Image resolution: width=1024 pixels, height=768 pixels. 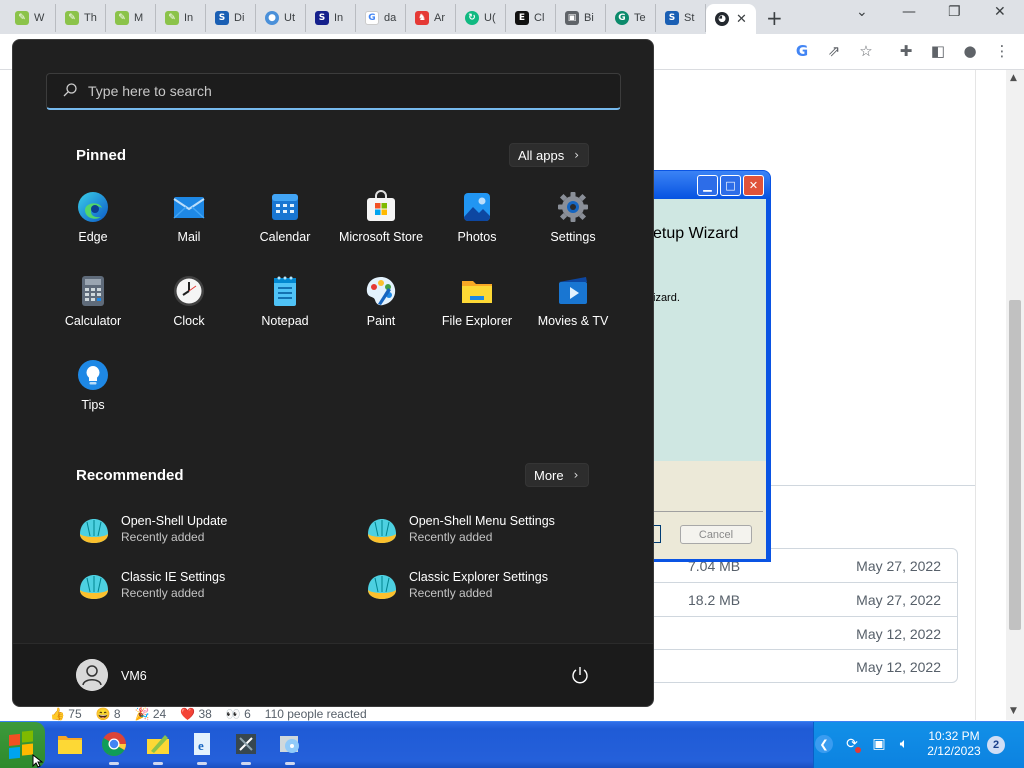 What do you see at coordinates (954, 12) in the screenshot?
I see `restore-button: ❐` at bounding box center [954, 12].